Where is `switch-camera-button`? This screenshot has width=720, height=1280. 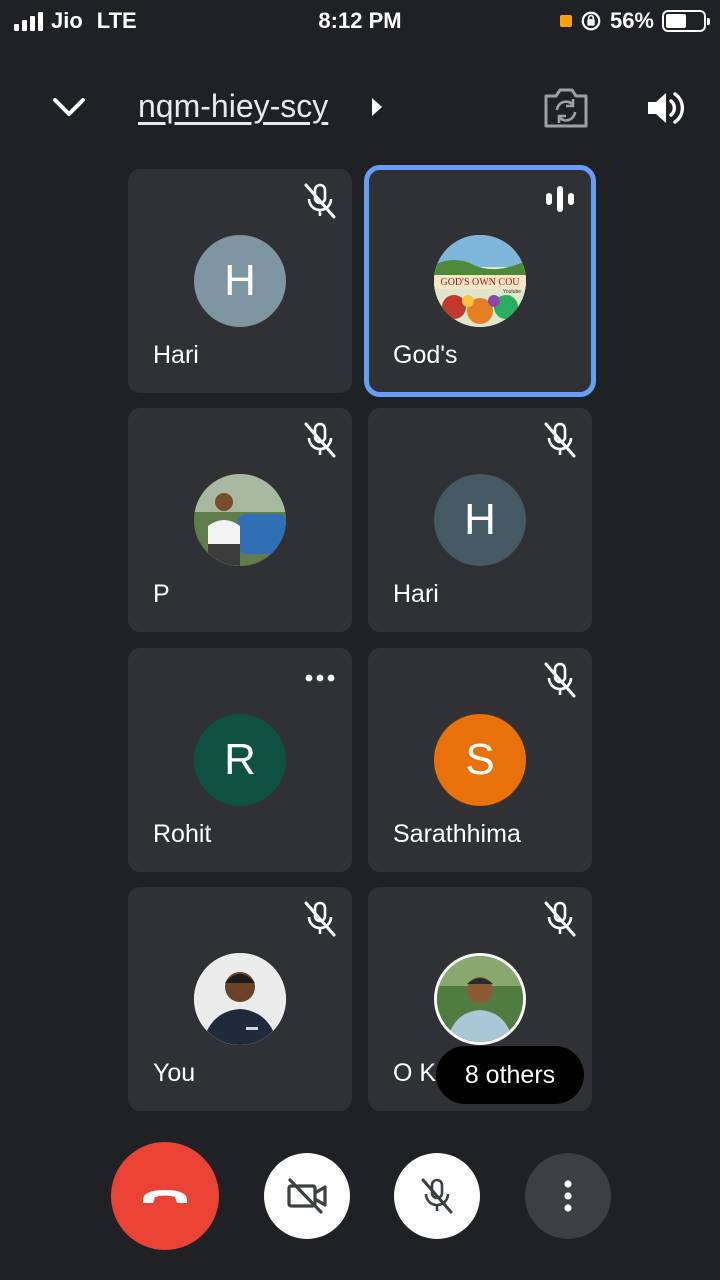 switch-camera-button is located at coordinates (566, 108).